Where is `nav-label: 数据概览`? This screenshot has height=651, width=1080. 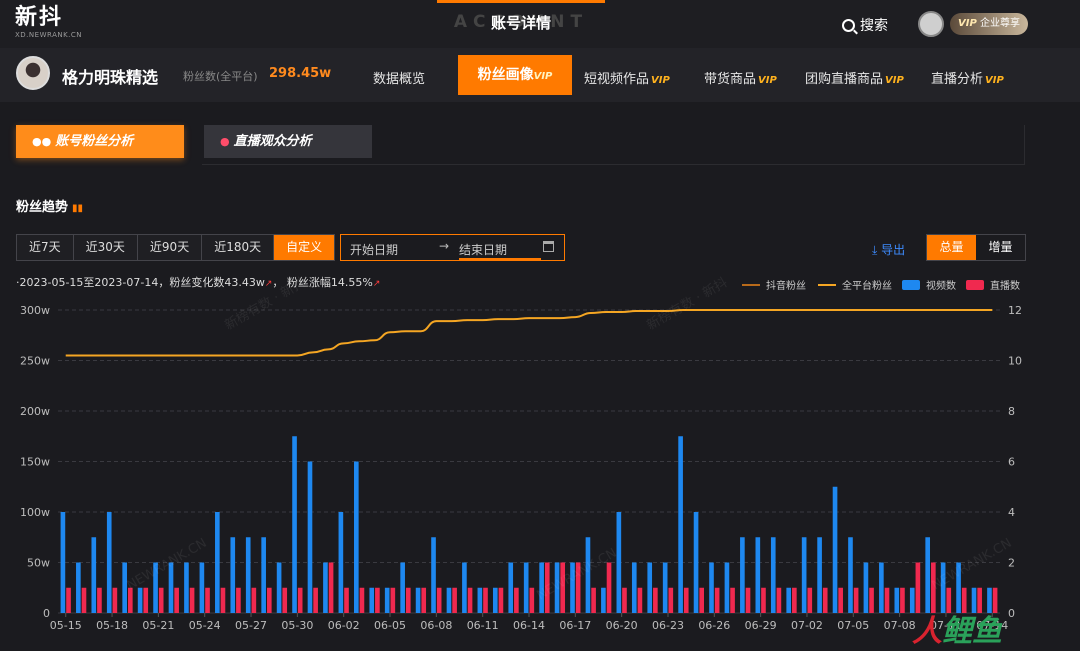
nav-label: 数据概览 is located at coordinates (399, 79).